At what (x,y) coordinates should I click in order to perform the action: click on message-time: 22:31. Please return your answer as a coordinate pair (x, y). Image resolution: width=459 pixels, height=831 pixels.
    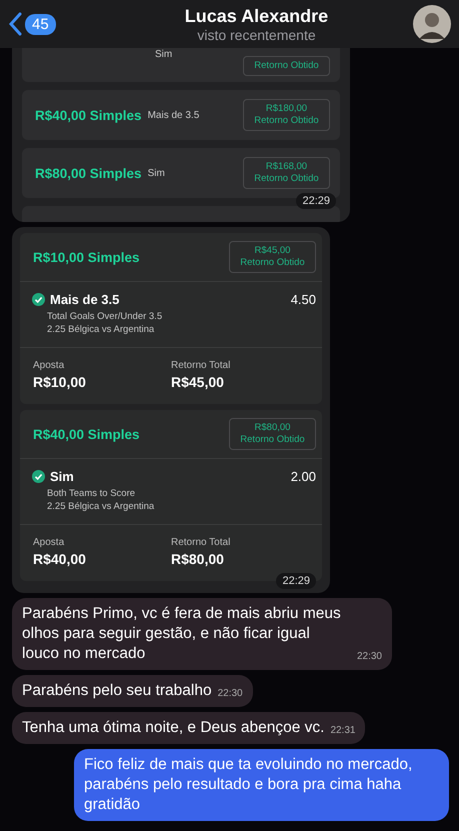
    Looking at the image, I should click on (343, 731).